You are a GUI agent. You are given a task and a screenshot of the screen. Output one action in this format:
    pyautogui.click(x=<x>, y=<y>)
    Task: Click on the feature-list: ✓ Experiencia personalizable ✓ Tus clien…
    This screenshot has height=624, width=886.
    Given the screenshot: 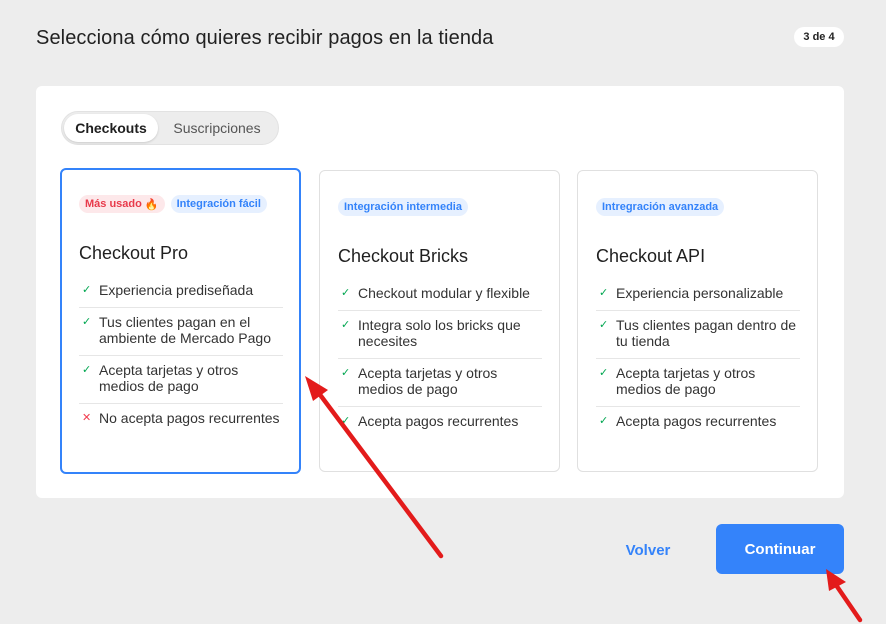 What is the action you would take?
    pyautogui.click(x=698, y=358)
    